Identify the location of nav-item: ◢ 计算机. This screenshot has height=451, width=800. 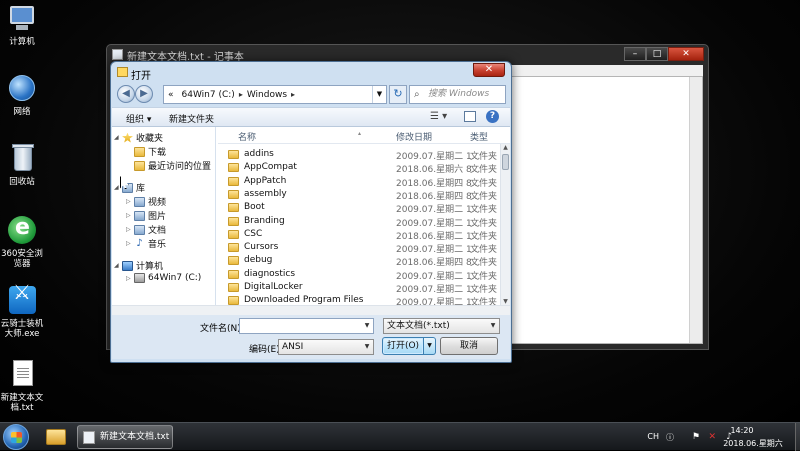
(138, 265).